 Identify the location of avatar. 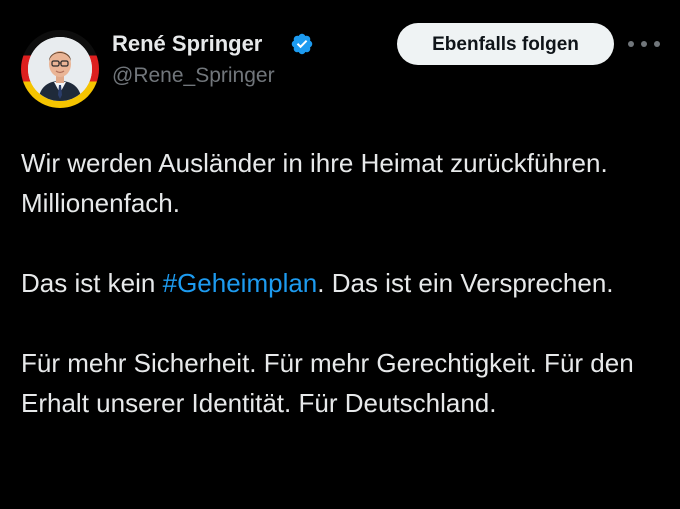
(60, 69).